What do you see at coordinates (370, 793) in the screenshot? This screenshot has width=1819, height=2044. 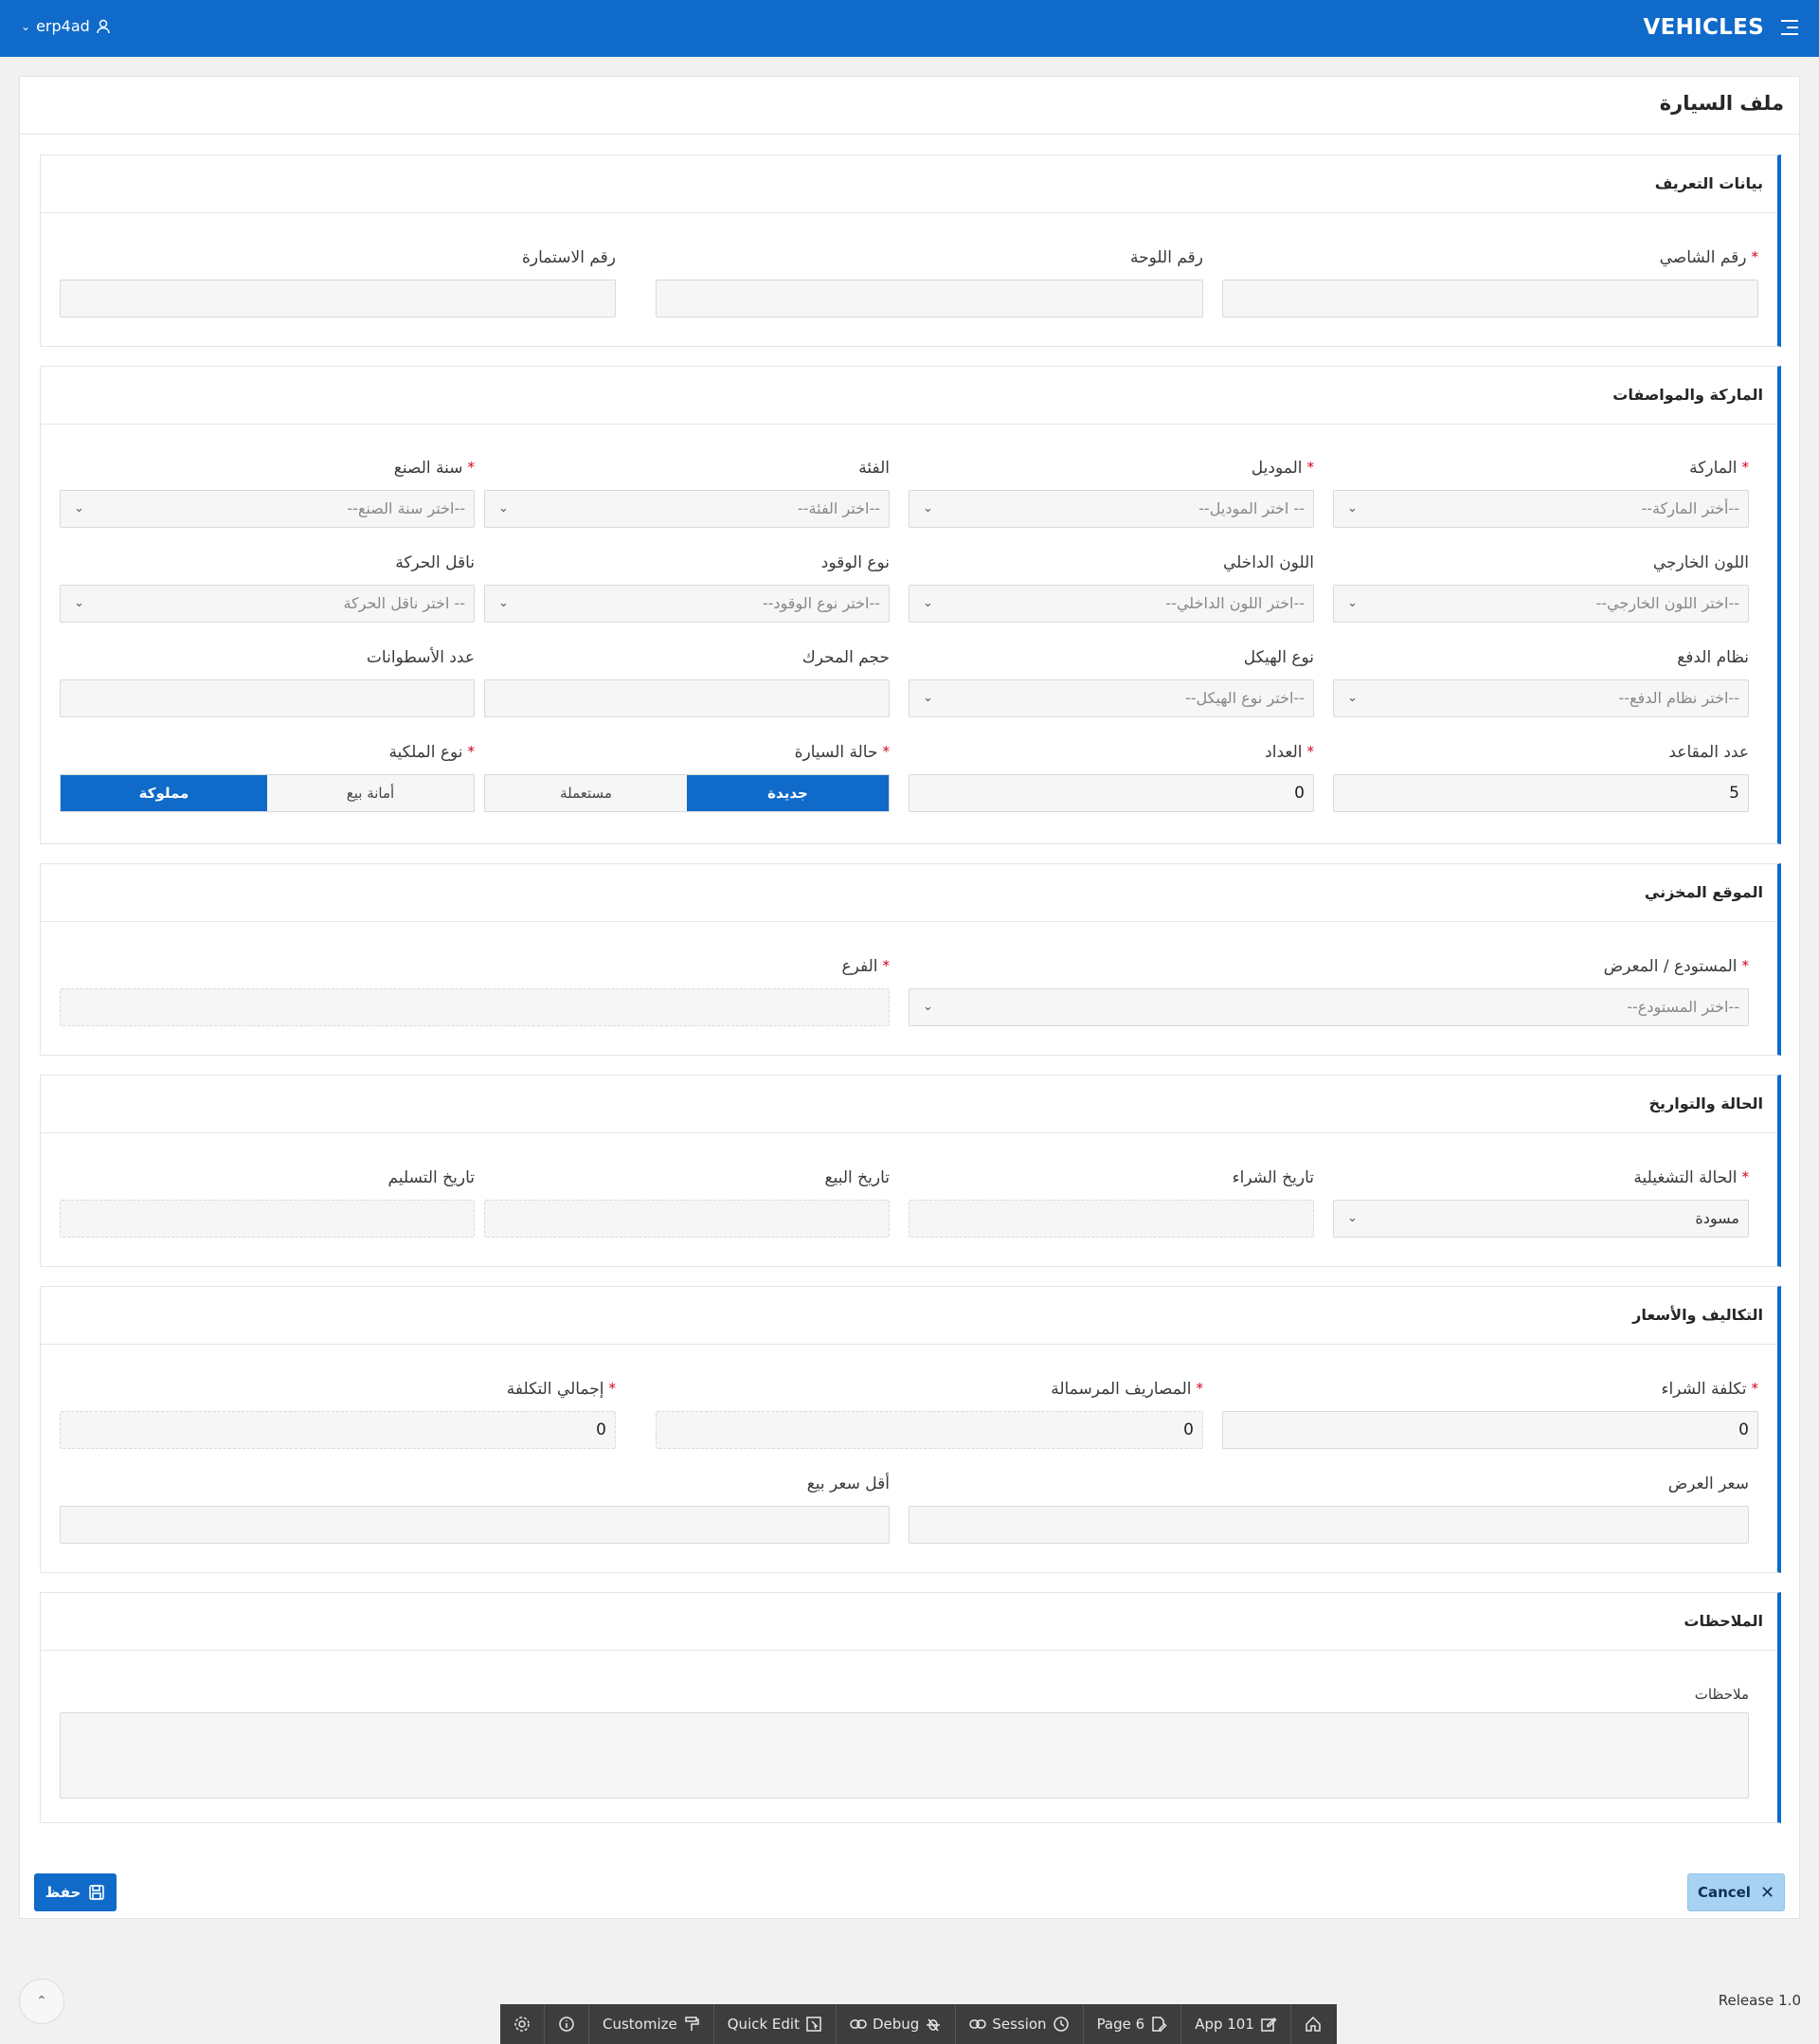 I see `ownership-consign-option: أمانة بيع` at bounding box center [370, 793].